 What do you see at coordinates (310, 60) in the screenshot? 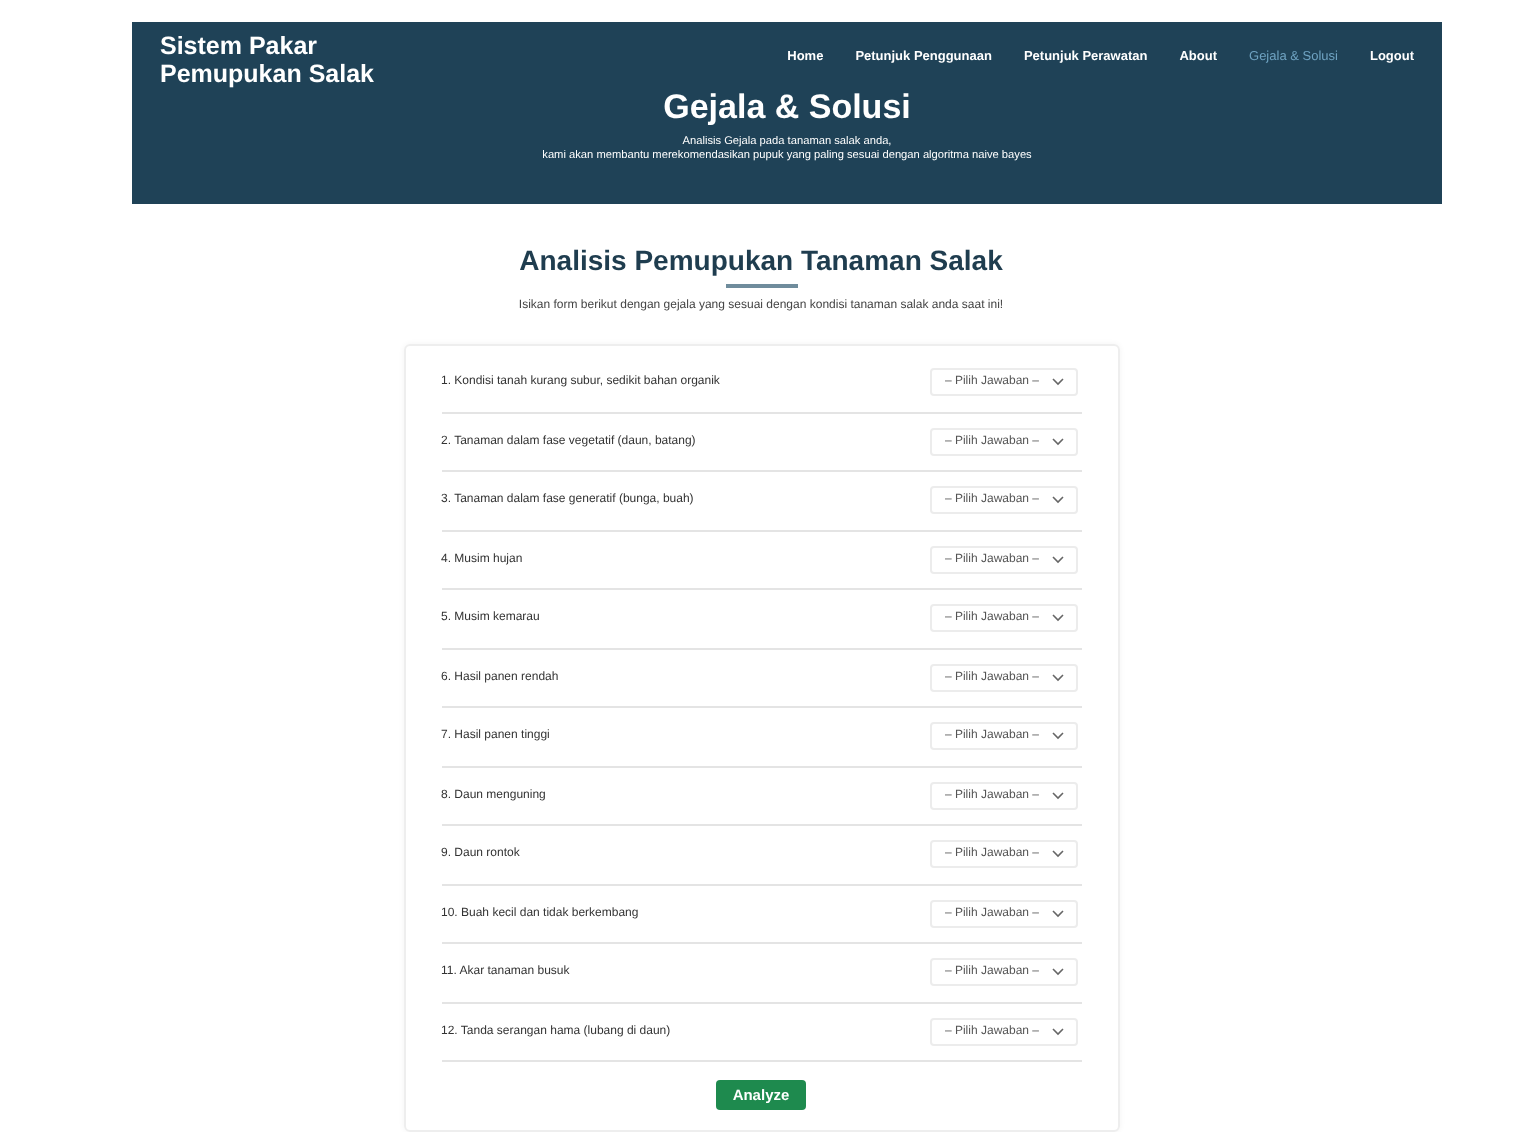
I see `site-brand: Sistem Pakar Pemupukan Salak` at bounding box center [310, 60].